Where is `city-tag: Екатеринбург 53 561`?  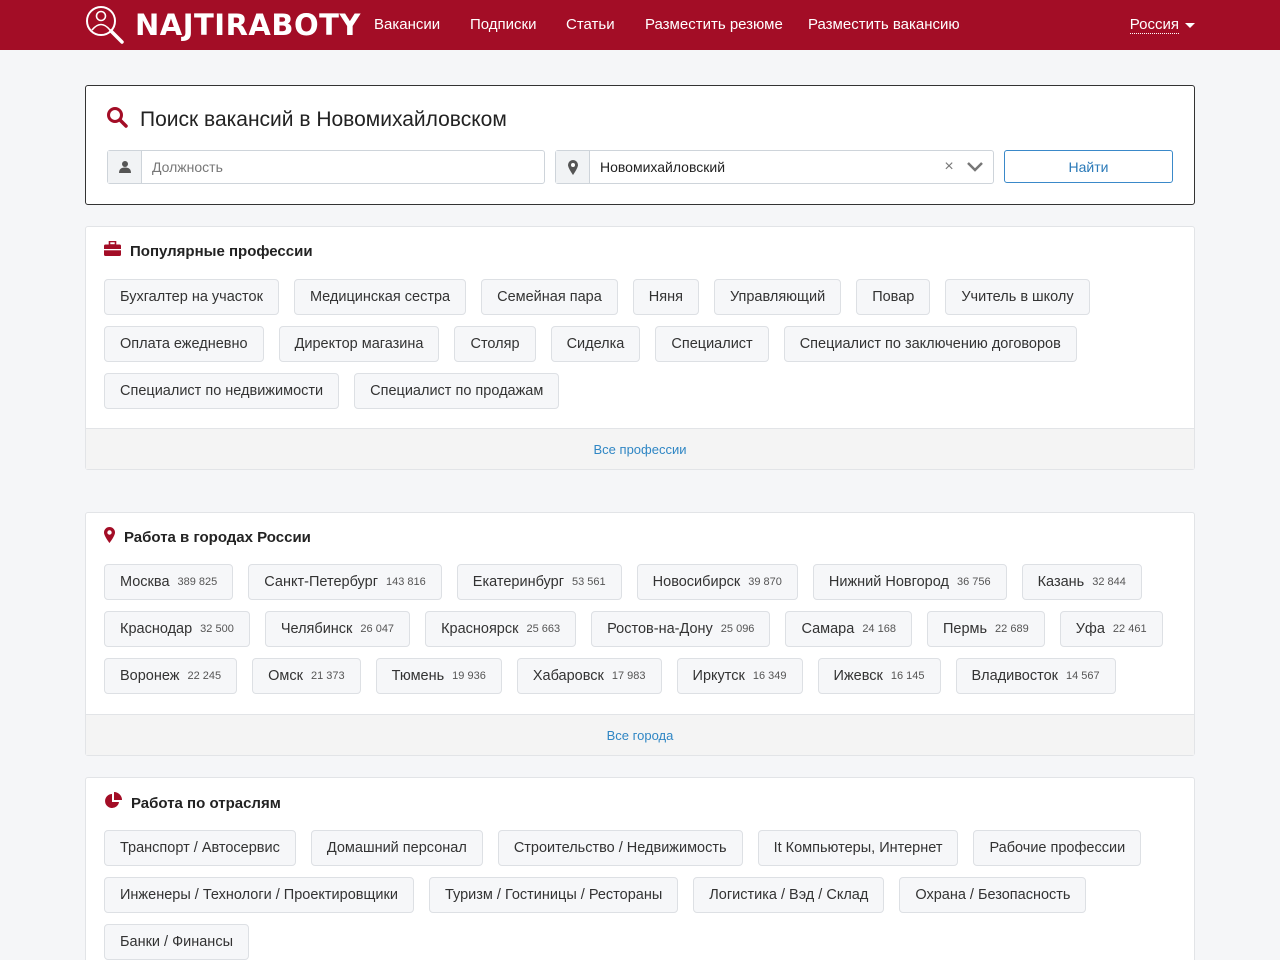 city-tag: Екатеринбург 53 561 is located at coordinates (539, 582).